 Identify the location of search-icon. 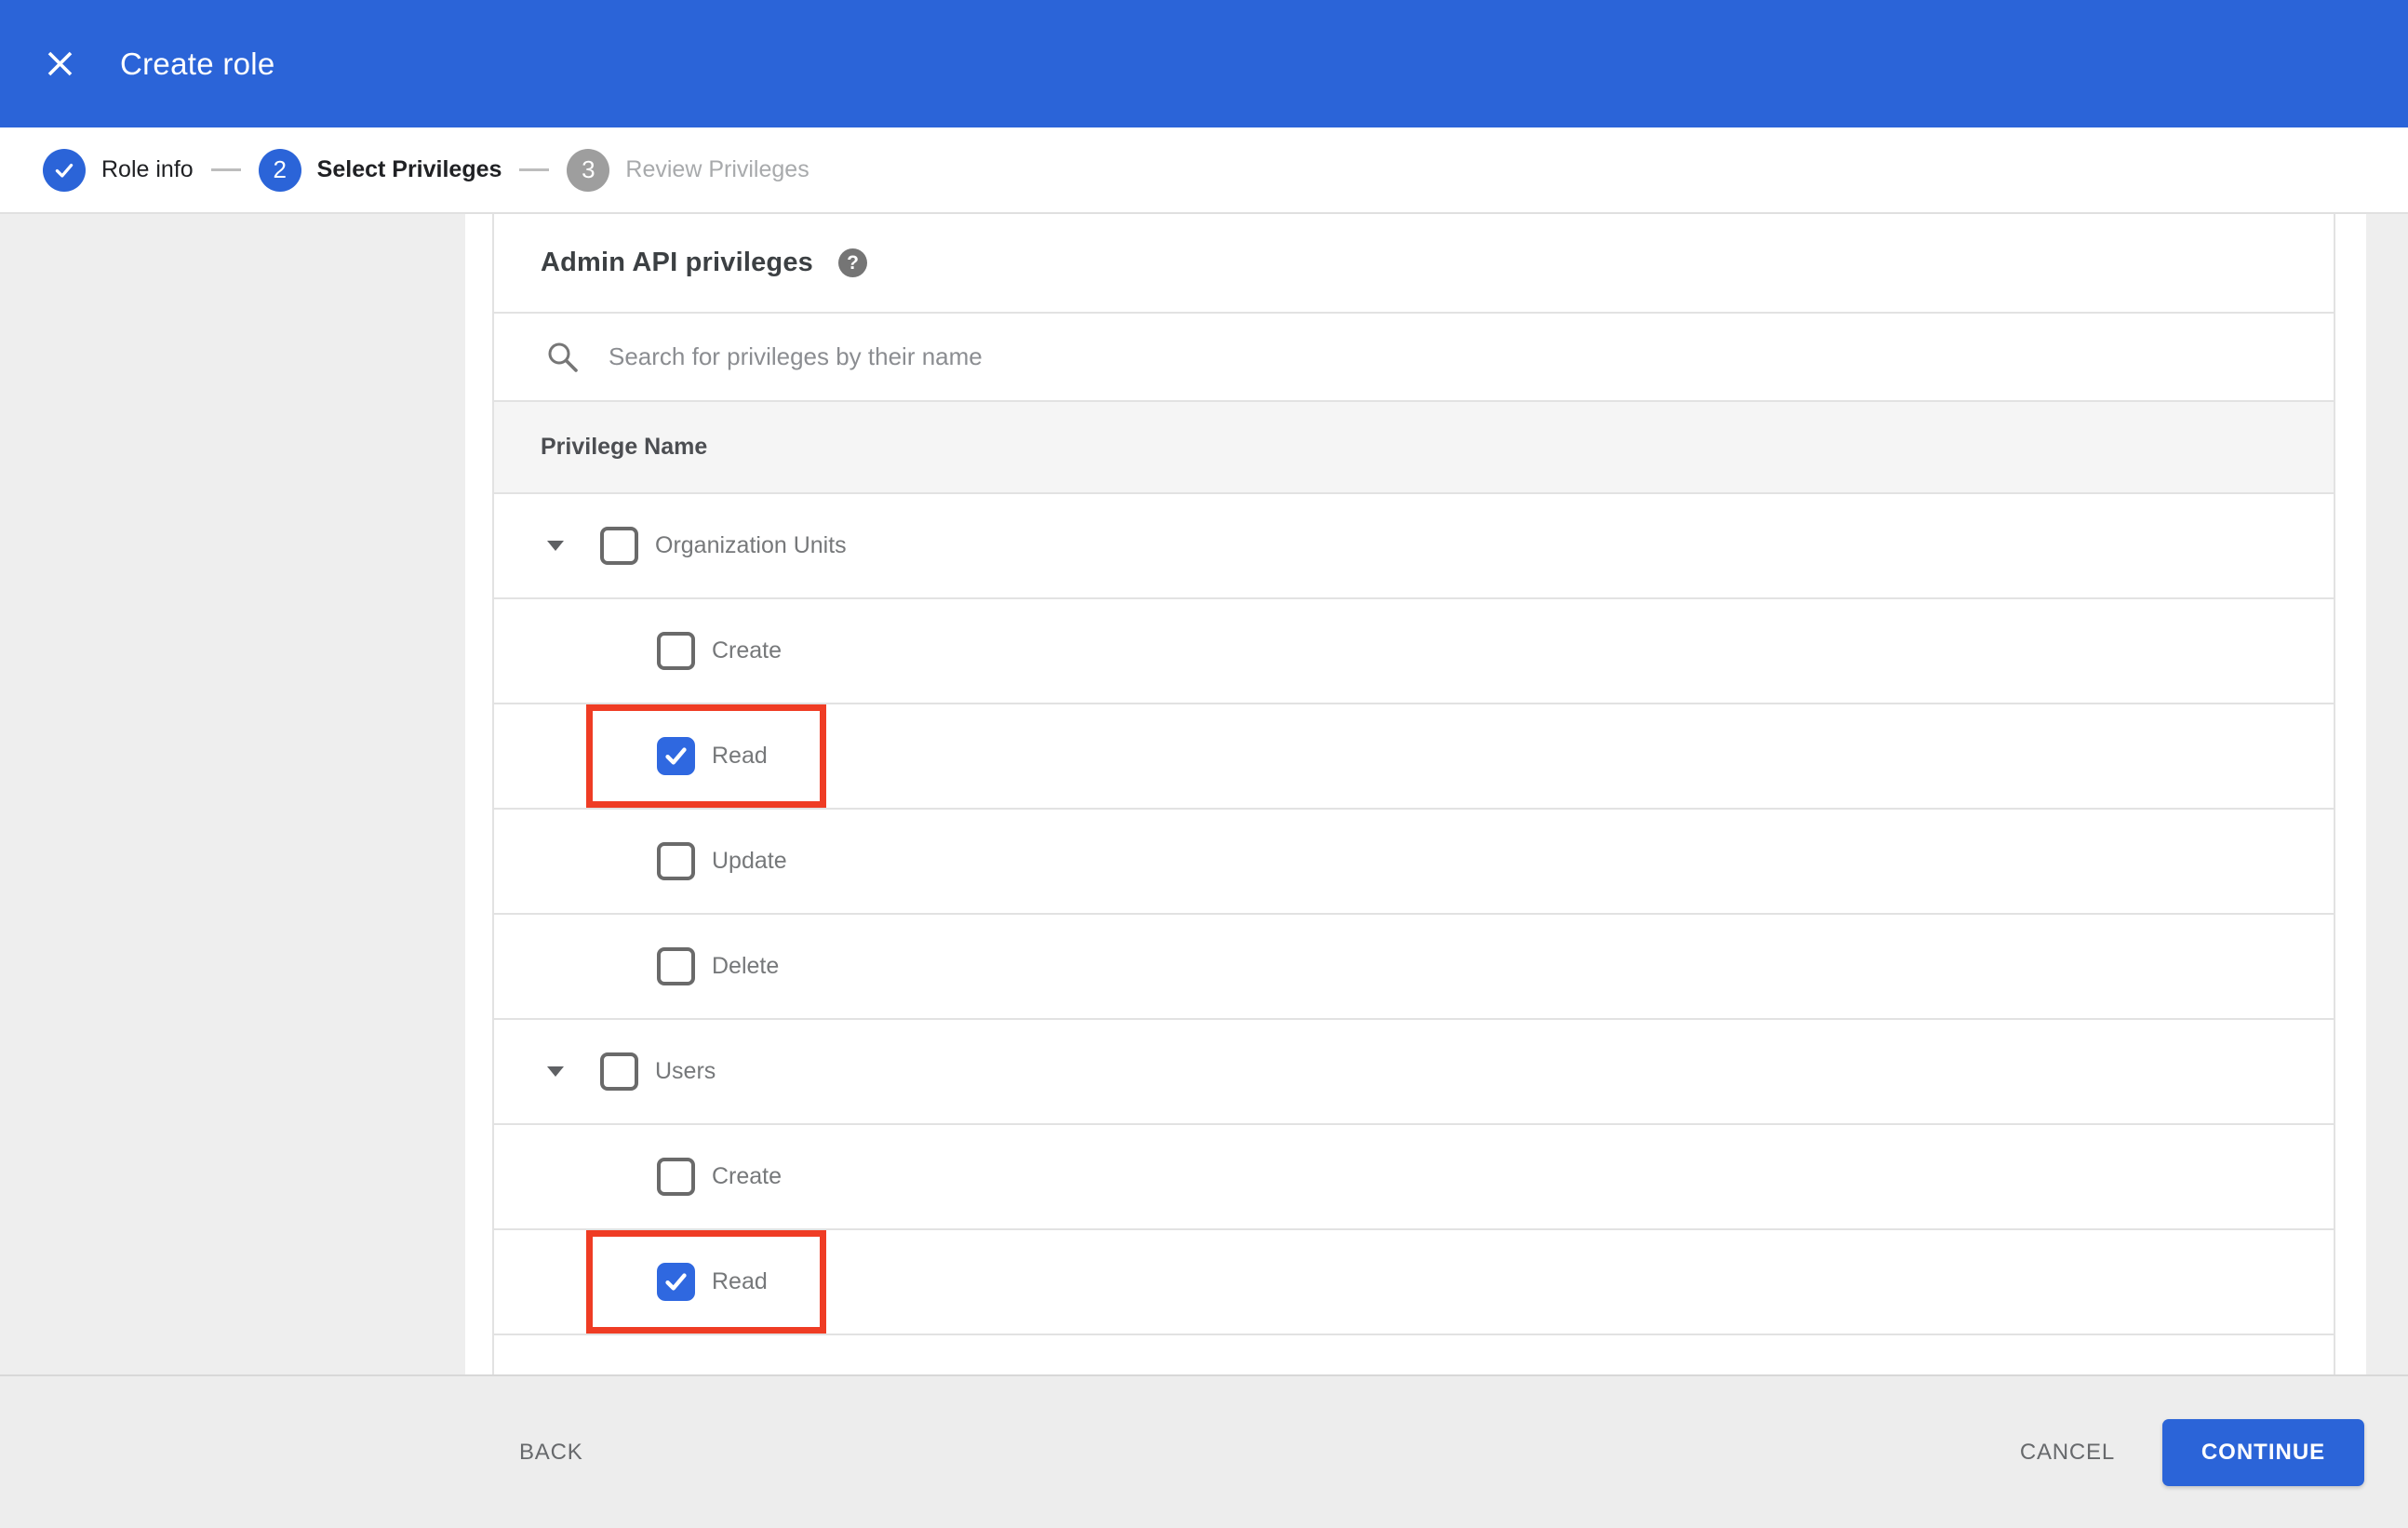
(563, 358).